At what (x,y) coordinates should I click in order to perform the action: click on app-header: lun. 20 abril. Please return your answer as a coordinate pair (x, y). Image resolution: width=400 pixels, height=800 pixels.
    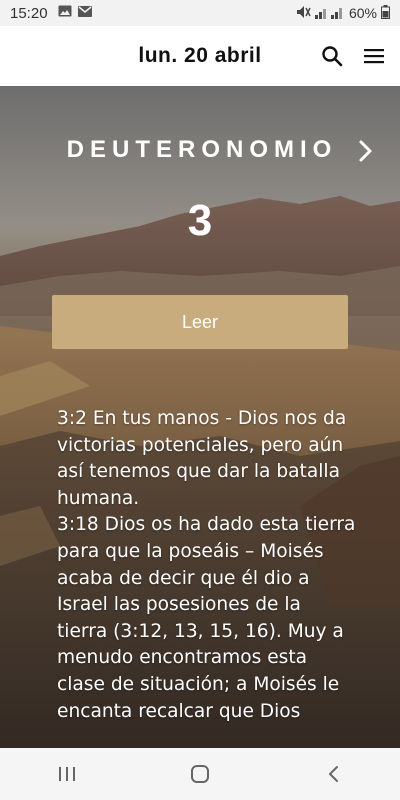
    Looking at the image, I should click on (200, 56).